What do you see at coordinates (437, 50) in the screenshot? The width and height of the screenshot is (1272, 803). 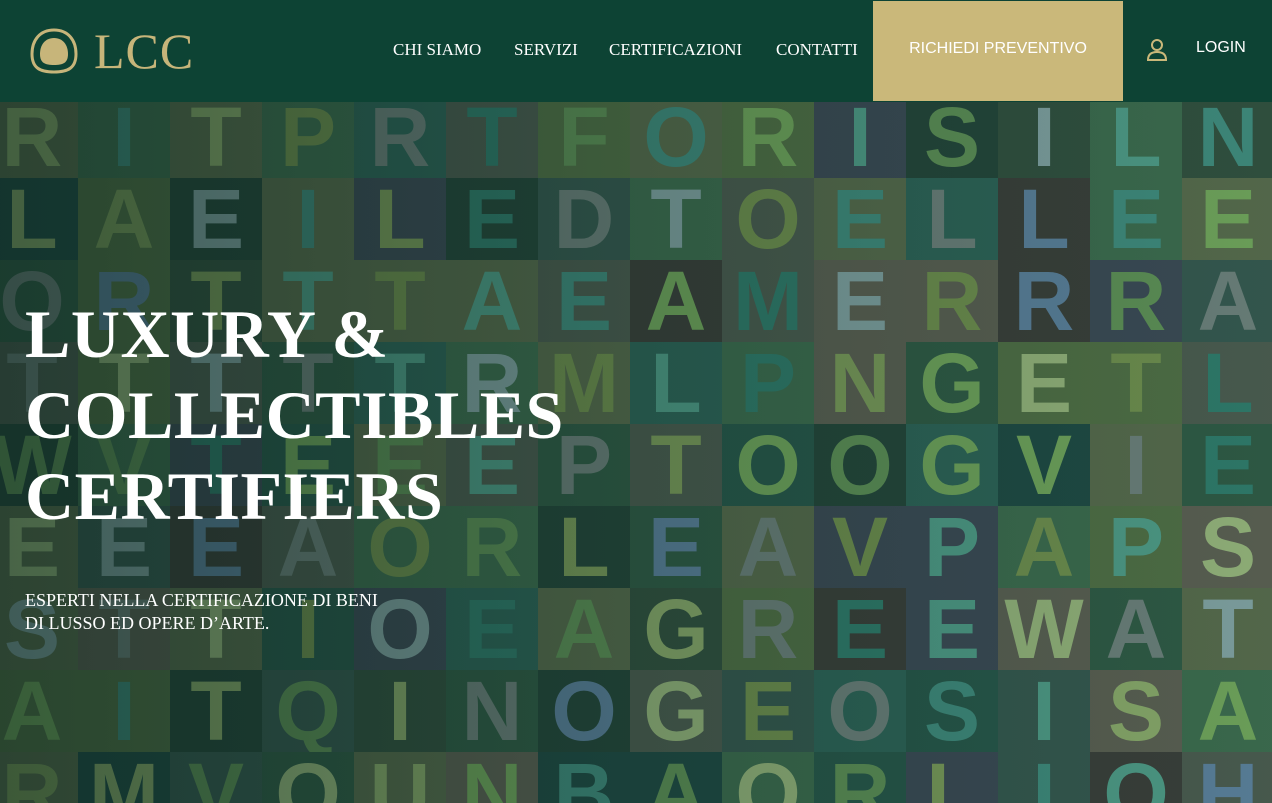 I see `nav-item-chi-siamo: CHI SIAMO` at bounding box center [437, 50].